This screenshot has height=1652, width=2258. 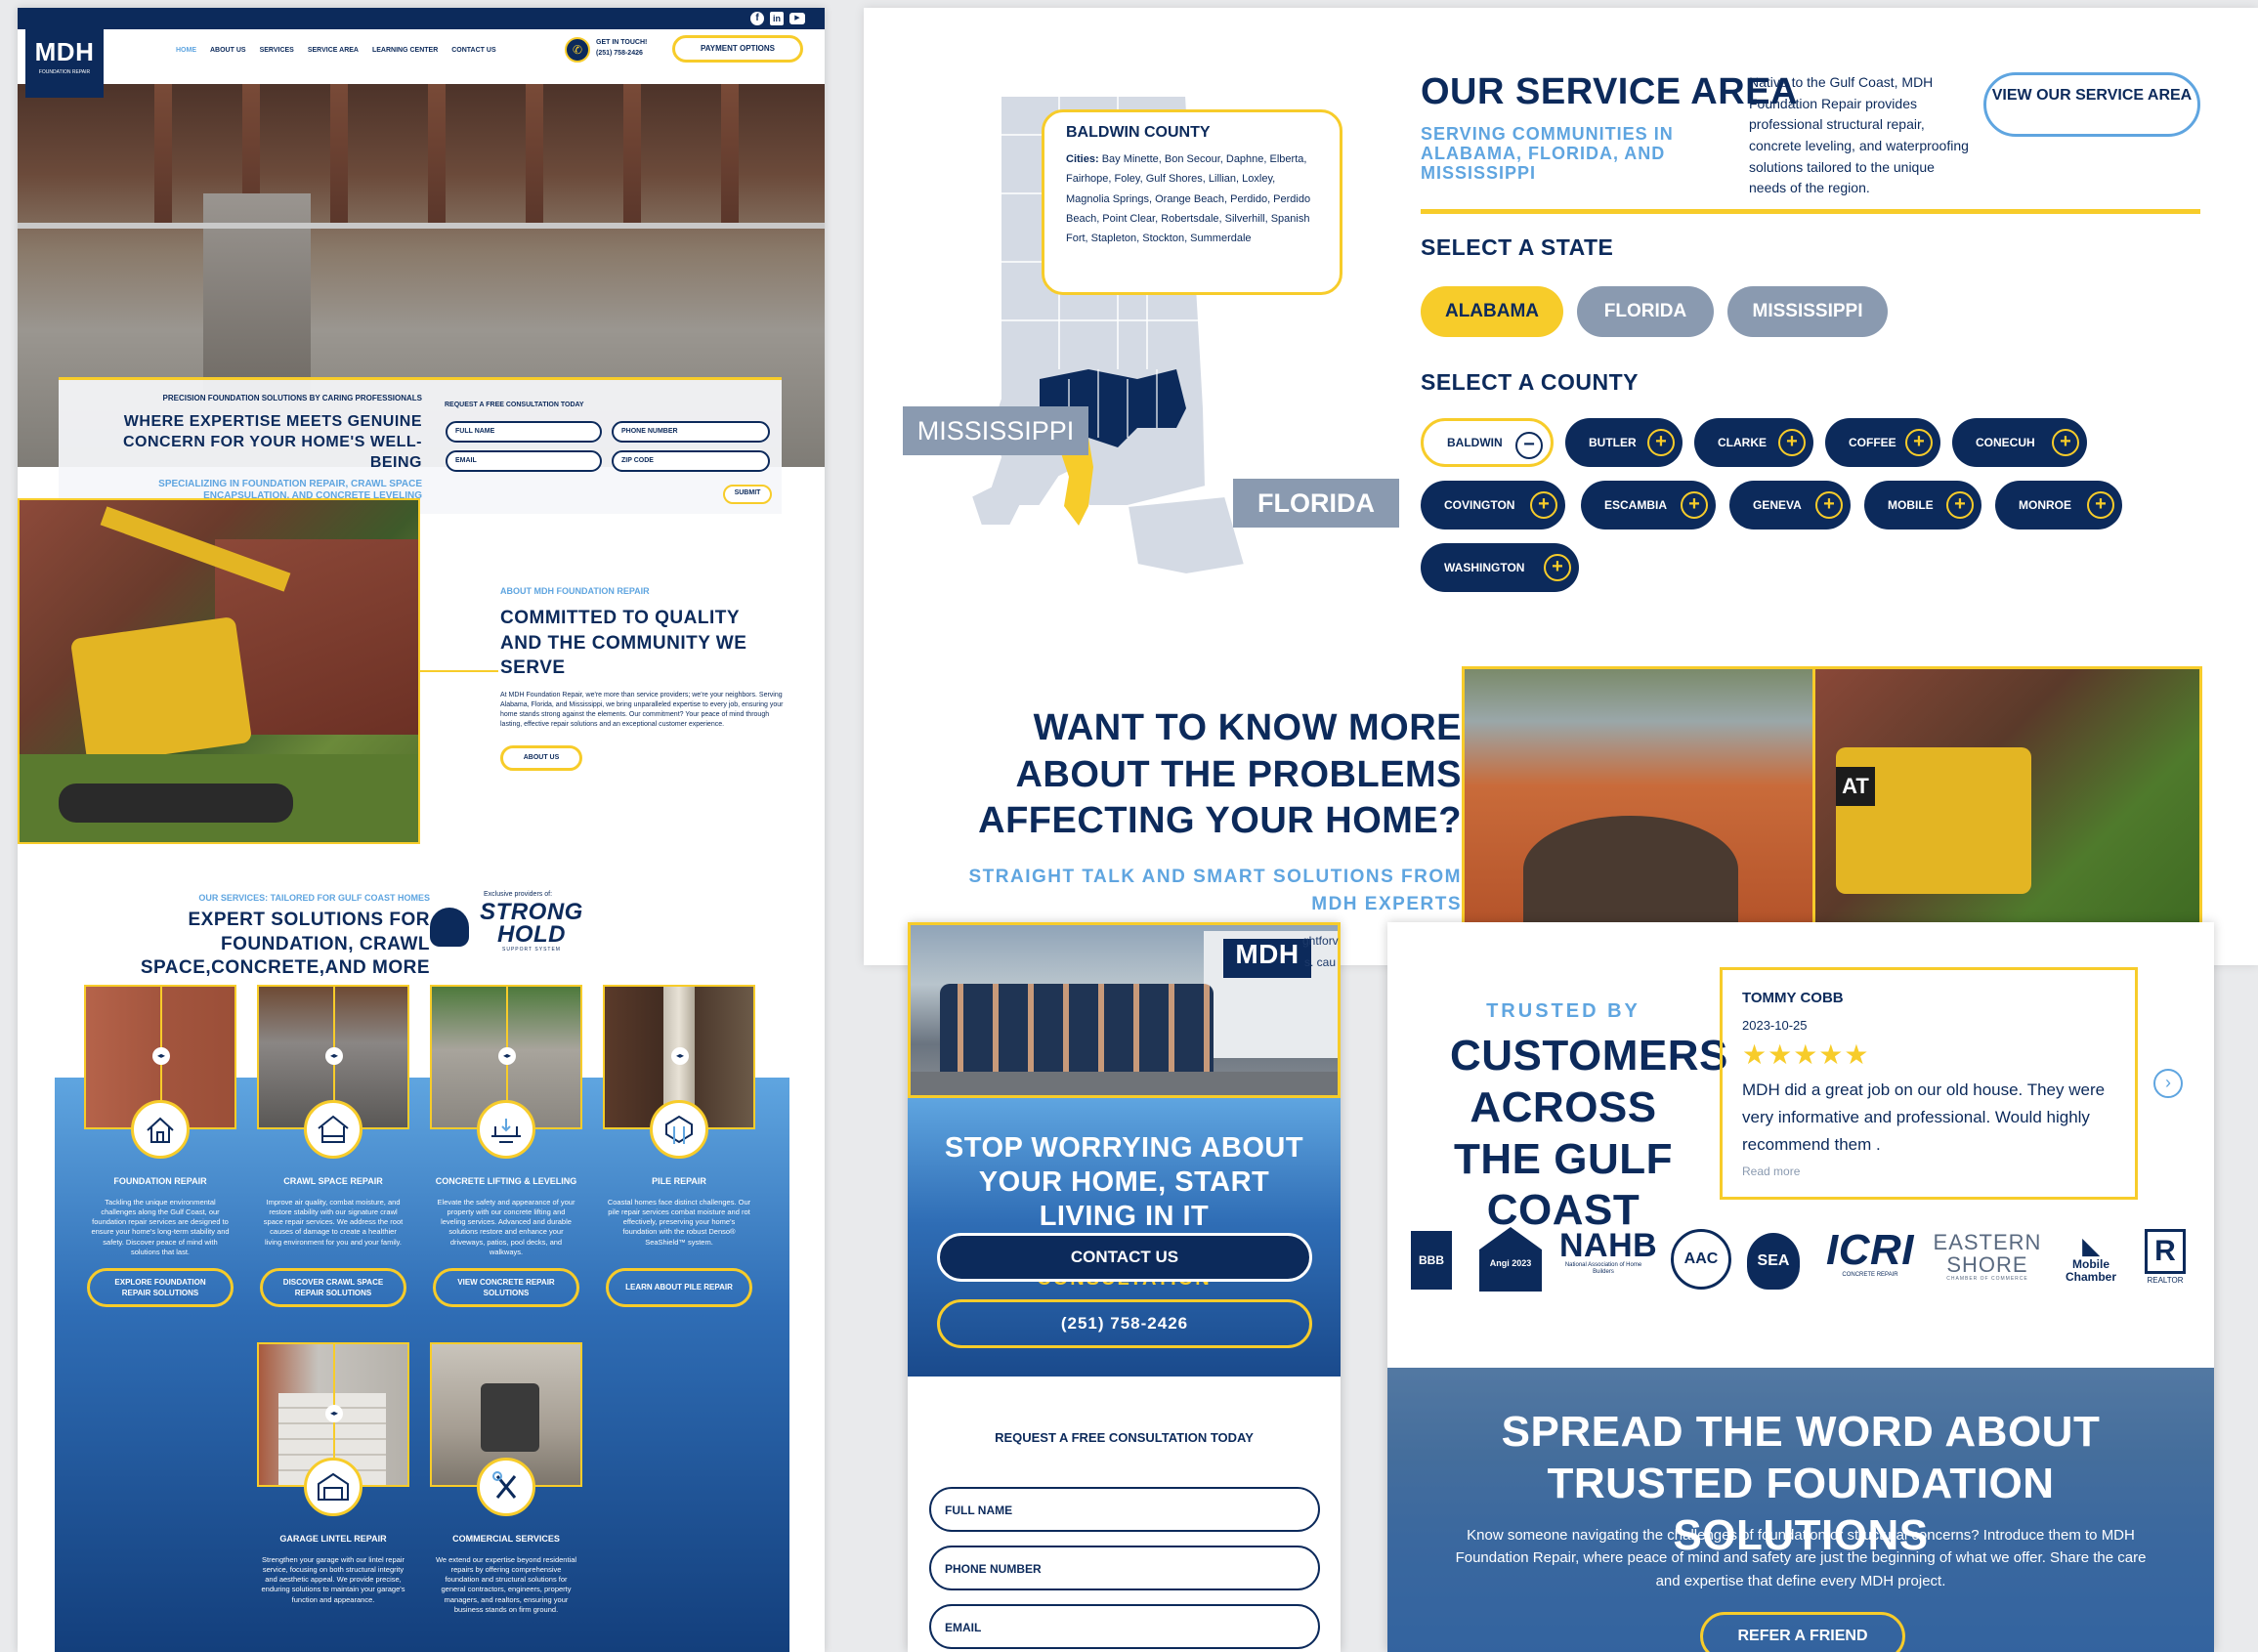 What do you see at coordinates (2058, 505) in the screenshot?
I see `county-monroe: MONROE +` at bounding box center [2058, 505].